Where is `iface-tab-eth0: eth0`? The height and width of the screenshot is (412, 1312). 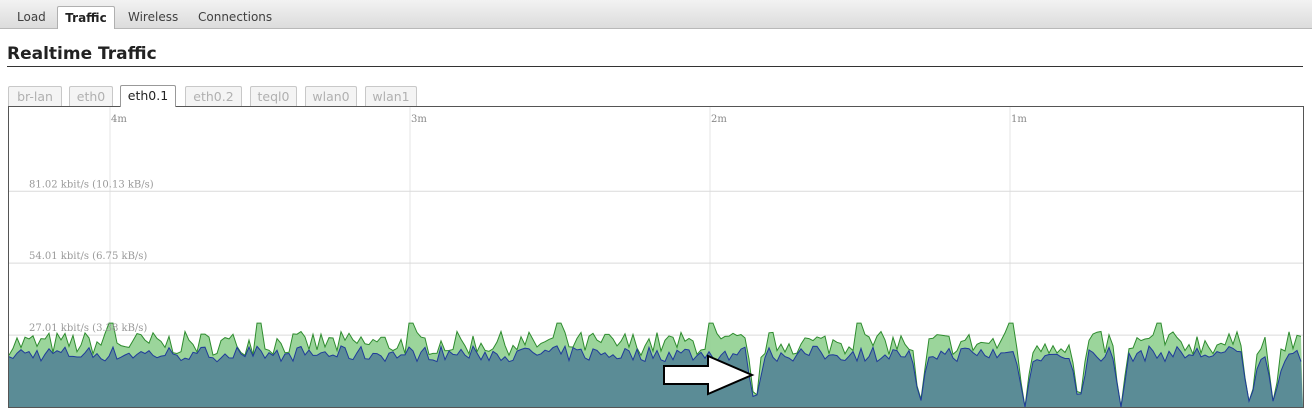
iface-tab-eth0: eth0 is located at coordinates (91, 96).